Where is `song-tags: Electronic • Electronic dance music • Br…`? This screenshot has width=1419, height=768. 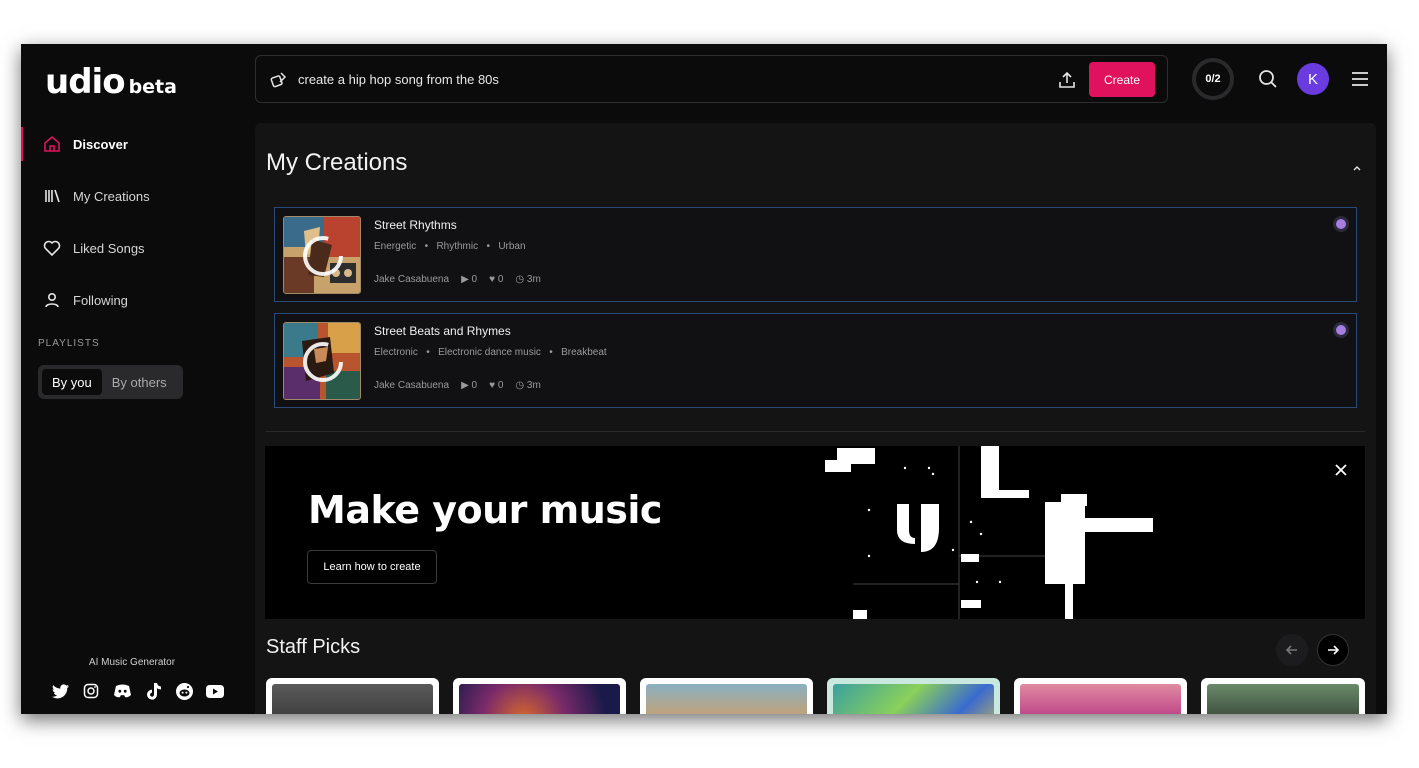 song-tags: Electronic • Electronic dance music • Br… is located at coordinates (490, 352).